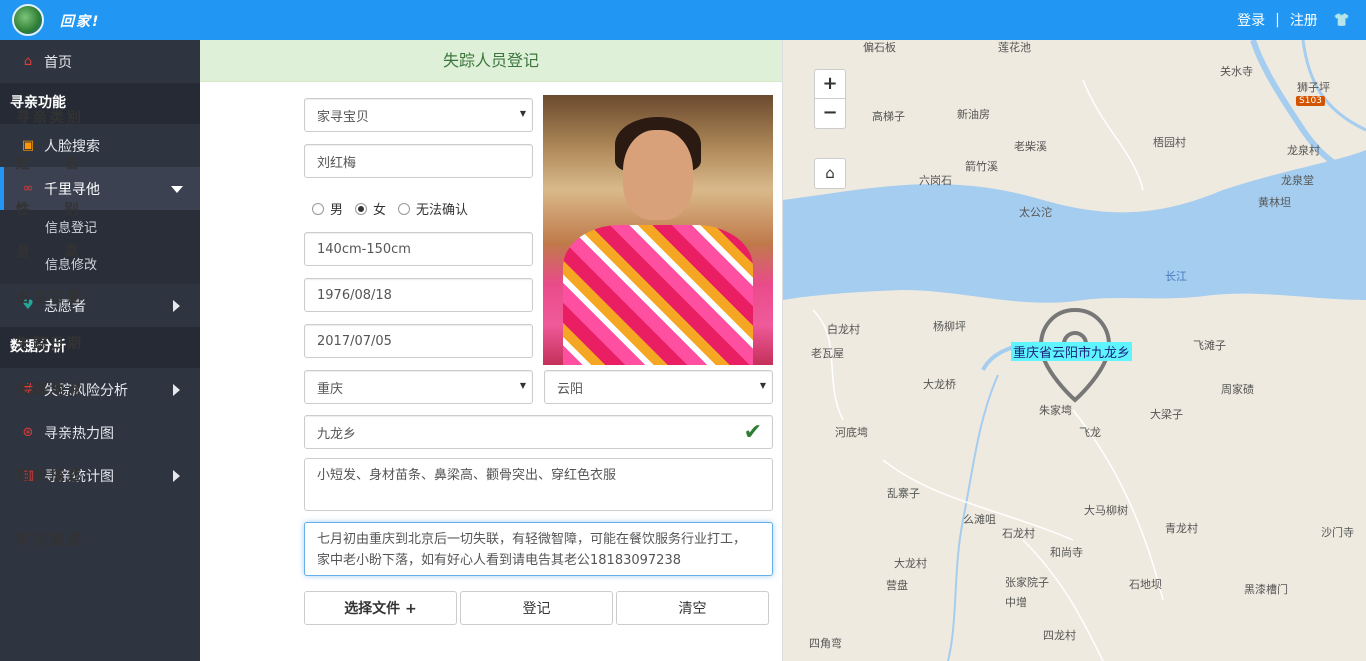 The width and height of the screenshot is (1366, 661). Describe the element at coordinates (830, 84) in the screenshot. I see `zoom-in-button: +` at that location.